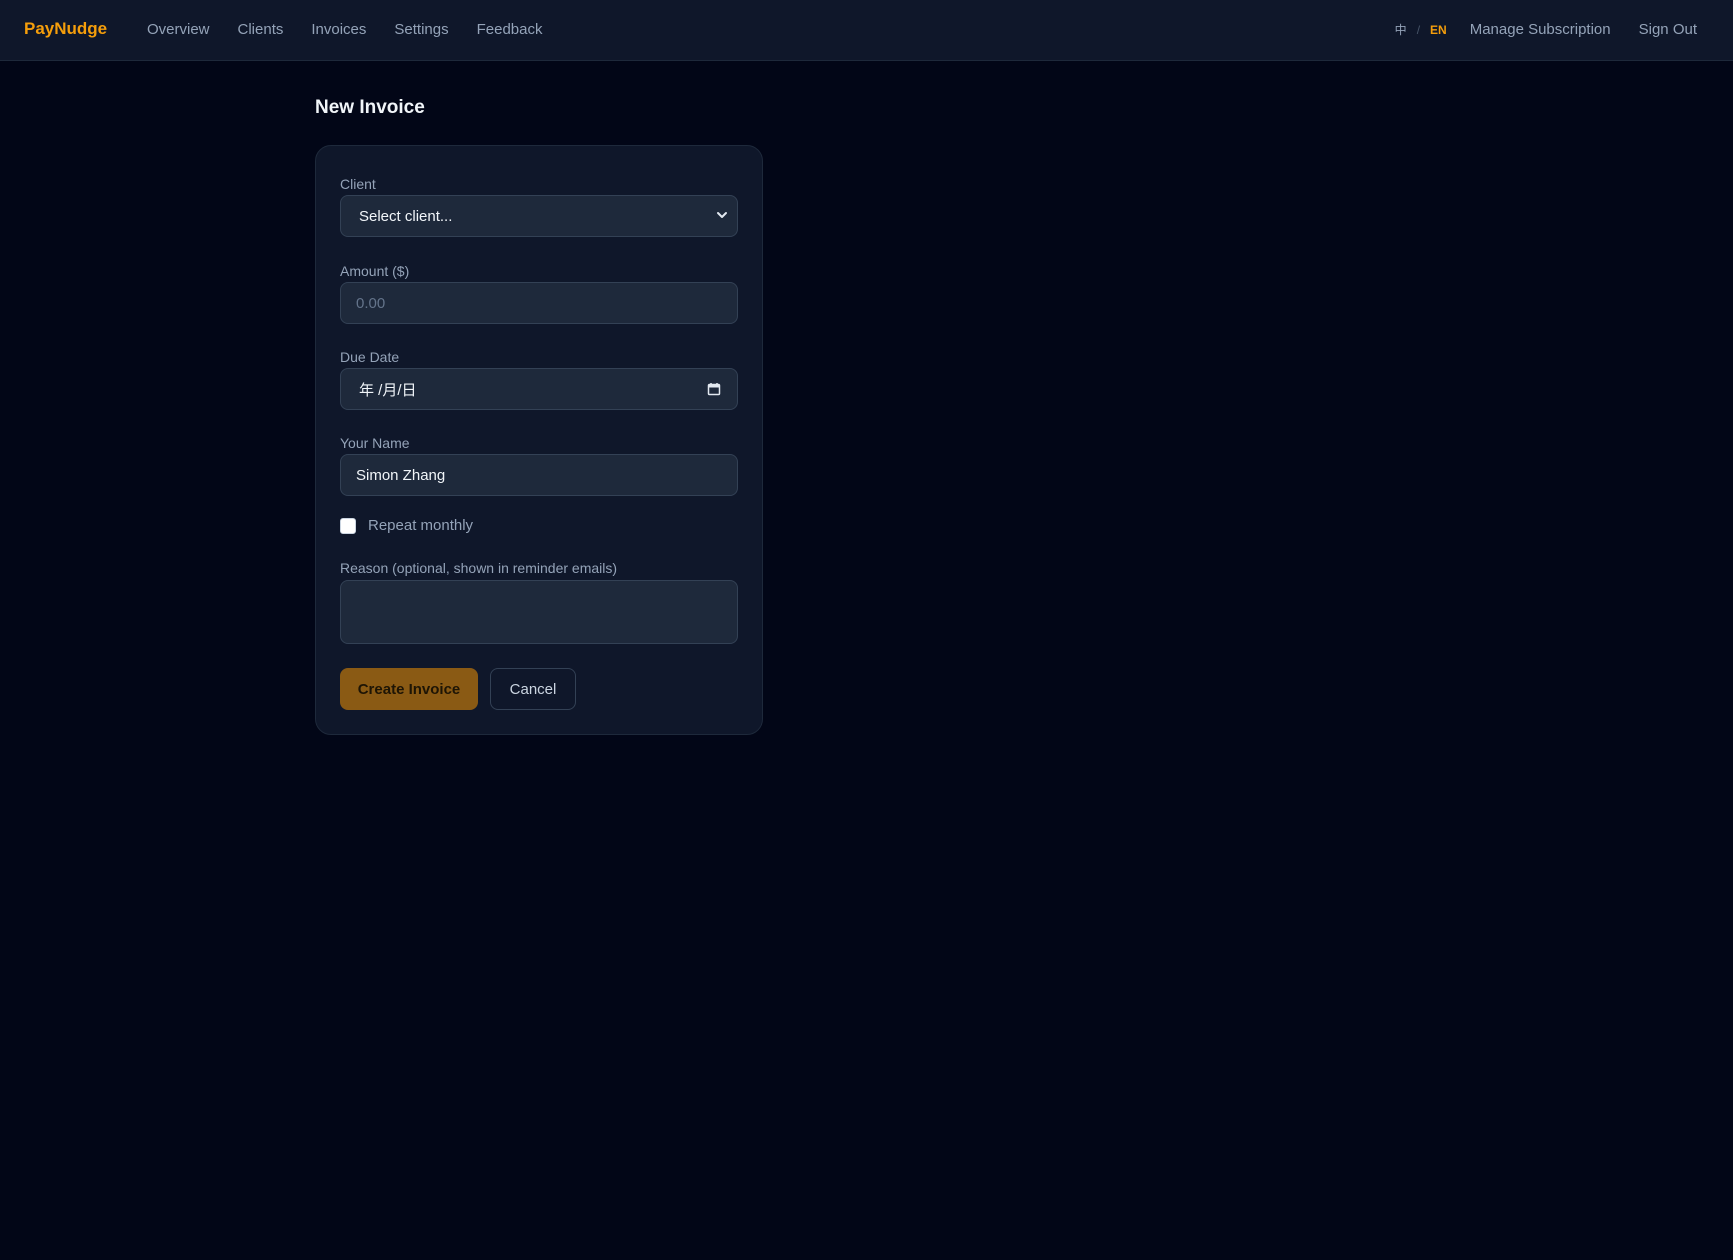 This screenshot has width=1733, height=1260. Describe the element at coordinates (338, 29) in the screenshot. I see `nav-invoices: Invoices` at that location.